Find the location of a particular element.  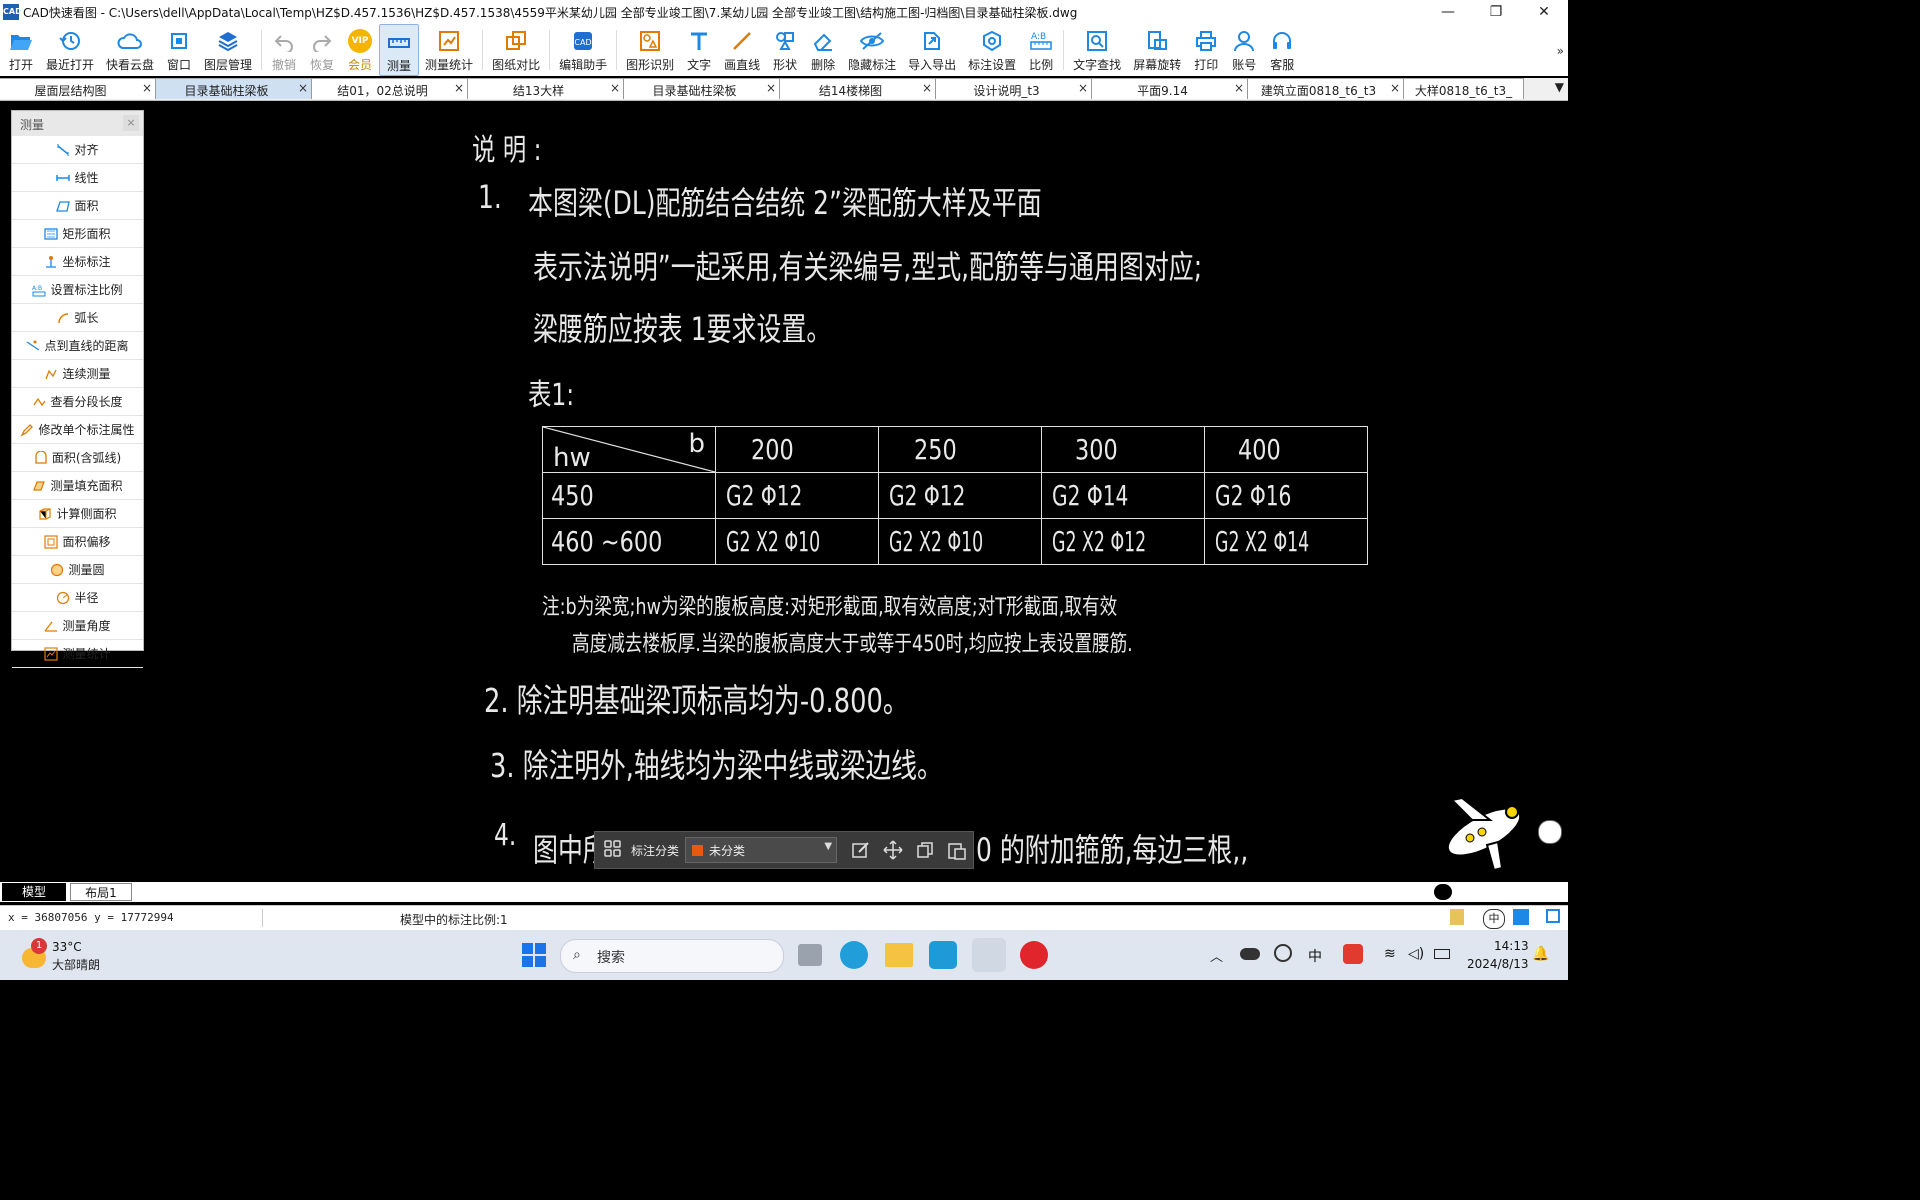

chevron-up-icon: ︿ is located at coordinates (1216, 955).